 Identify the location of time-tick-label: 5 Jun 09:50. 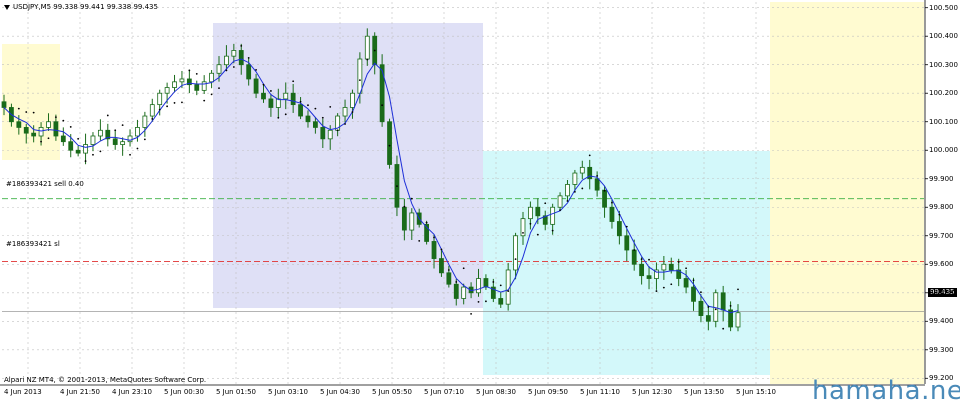
(548, 392).